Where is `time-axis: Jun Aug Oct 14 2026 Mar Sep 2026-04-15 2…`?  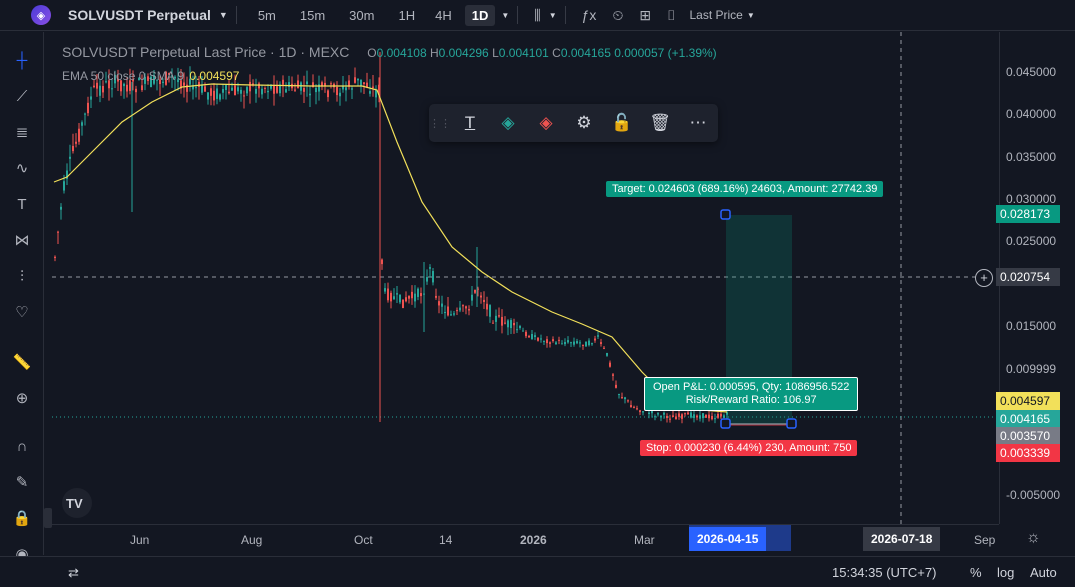 time-axis: Jun Aug Oct 14 2026 Mar Sep 2026-04-15 2… is located at coordinates (525, 539).